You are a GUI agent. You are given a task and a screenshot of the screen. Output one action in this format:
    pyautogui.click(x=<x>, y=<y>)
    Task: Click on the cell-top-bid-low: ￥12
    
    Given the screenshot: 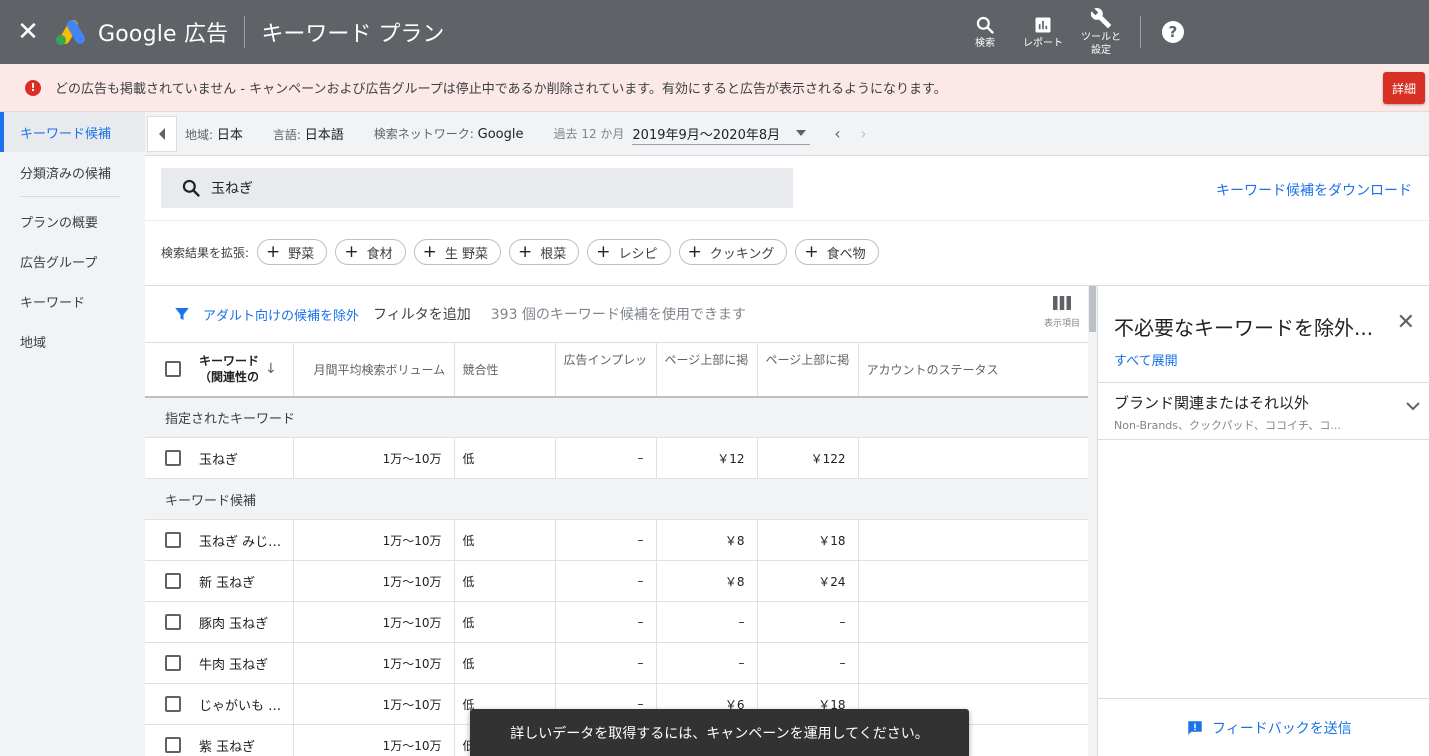 What is the action you would take?
    pyautogui.click(x=707, y=458)
    